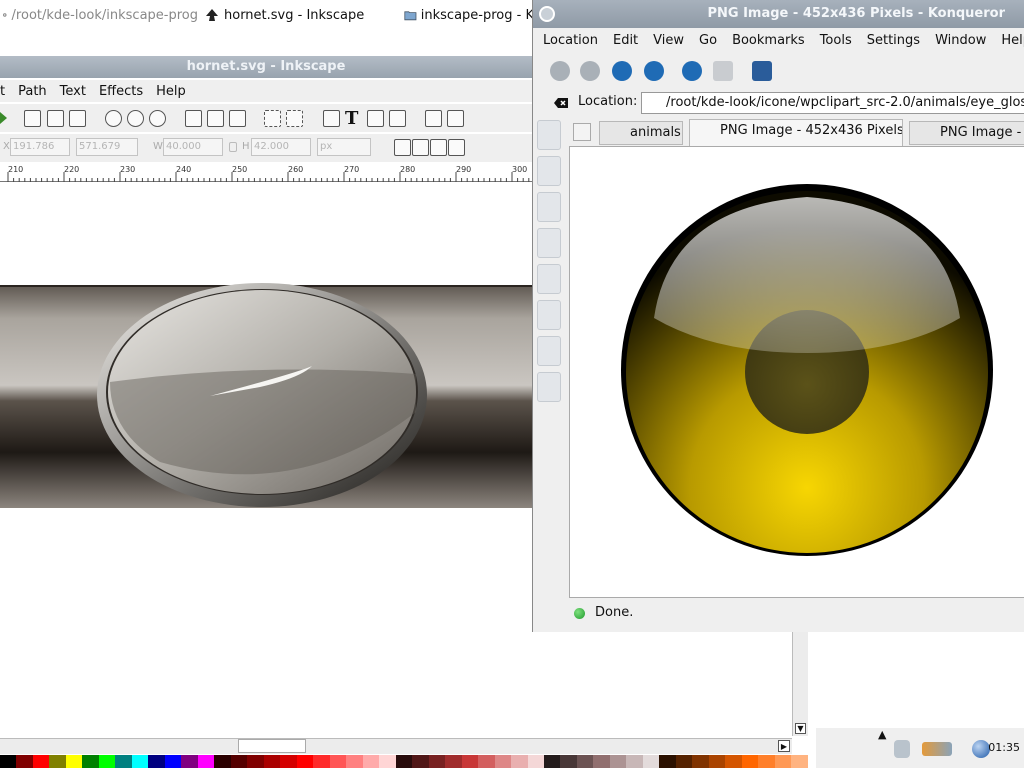 This screenshot has height=768, width=1024. What do you see at coordinates (77, 118) in the screenshot?
I see `paste-icon` at bounding box center [77, 118].